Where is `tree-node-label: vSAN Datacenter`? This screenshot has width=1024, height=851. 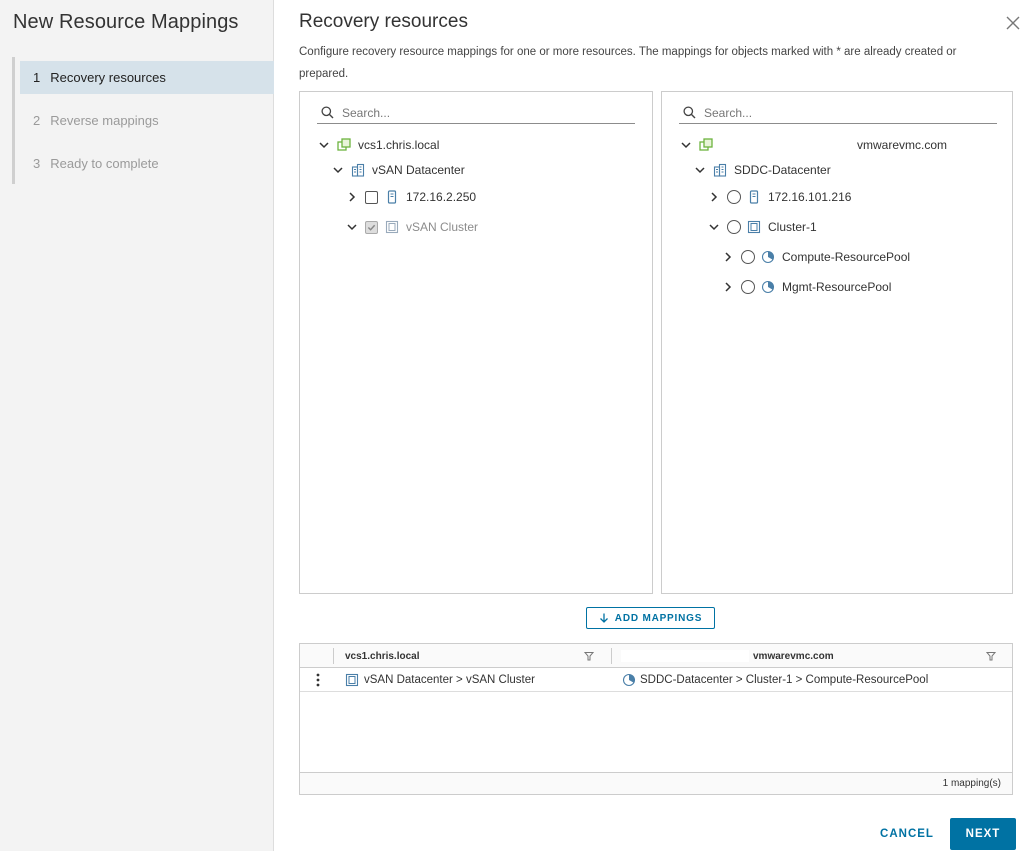 tree-node-label: vSAN Datacenter is located at coordinates (418, 170).